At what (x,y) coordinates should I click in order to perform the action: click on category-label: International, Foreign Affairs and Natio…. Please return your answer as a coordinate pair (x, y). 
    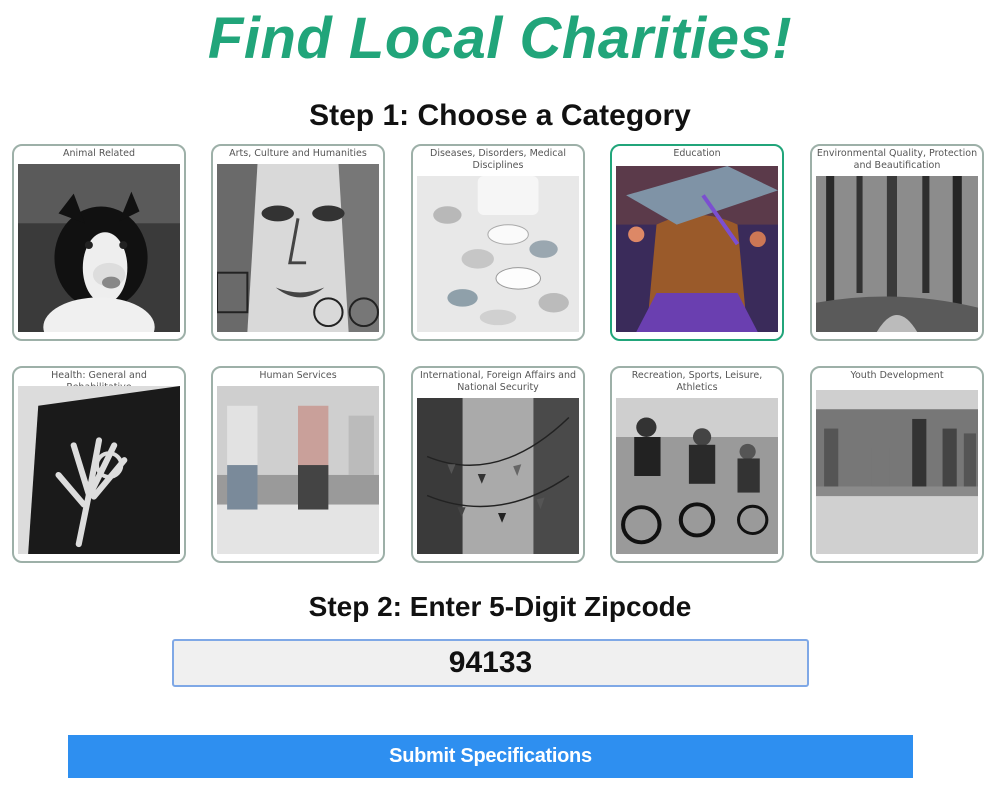
    Looking at the image, I should click on (498, 381).